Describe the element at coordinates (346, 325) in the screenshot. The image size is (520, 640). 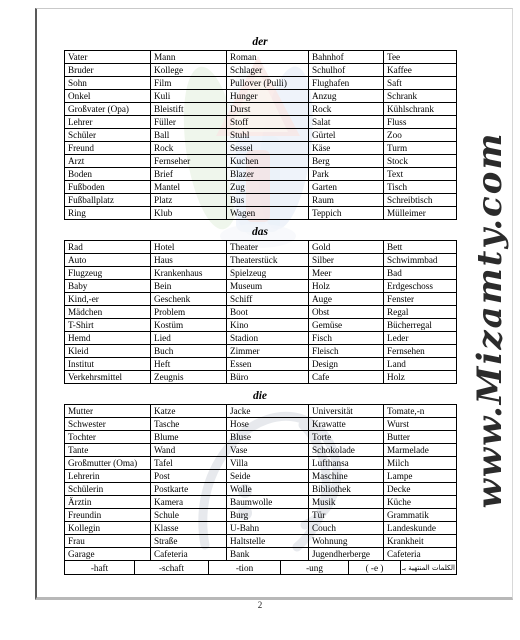
I see `word-cell: Gemüse` at that location.